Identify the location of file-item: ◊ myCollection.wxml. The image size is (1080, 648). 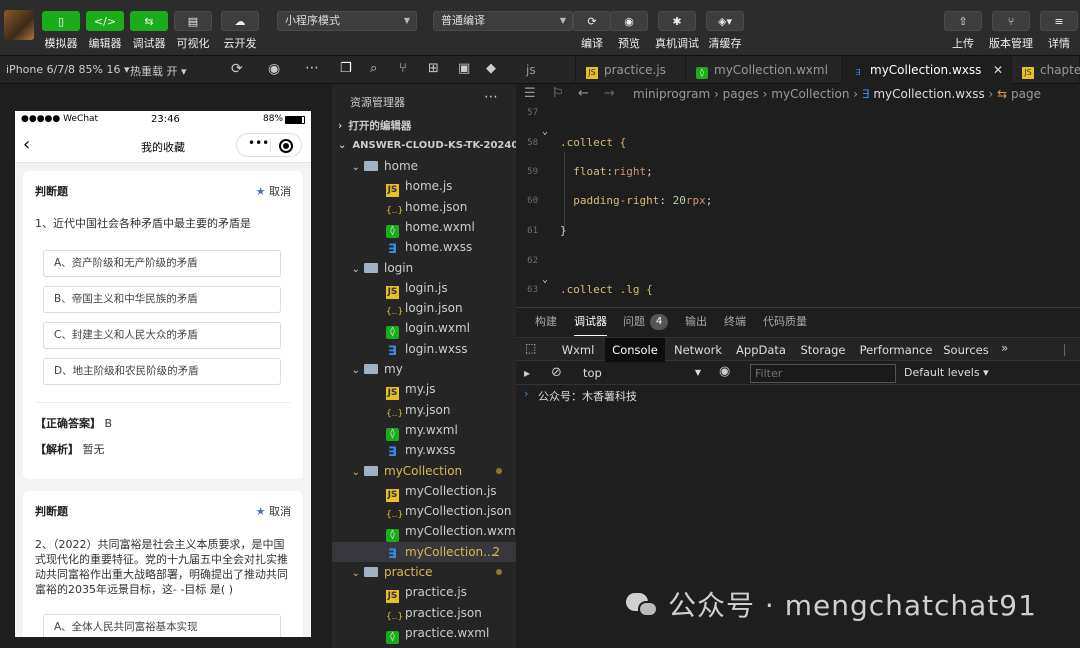
(425, 532).